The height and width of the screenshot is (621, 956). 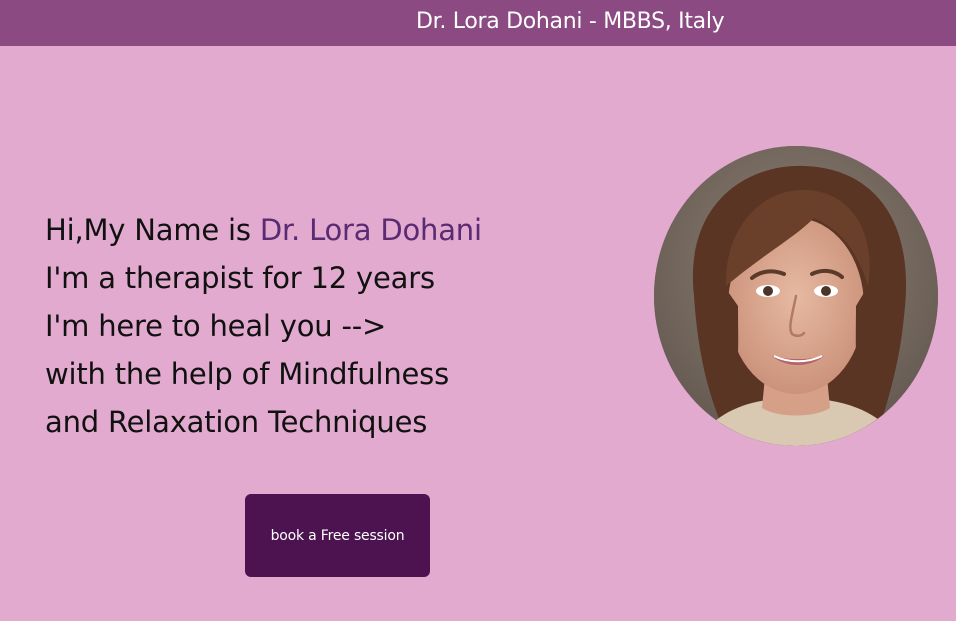 What do you see at coordinates (152, 230) in the screenshot?
I see `greeting-prefix: Hi,My Name is` at bounding box center [152, 230].